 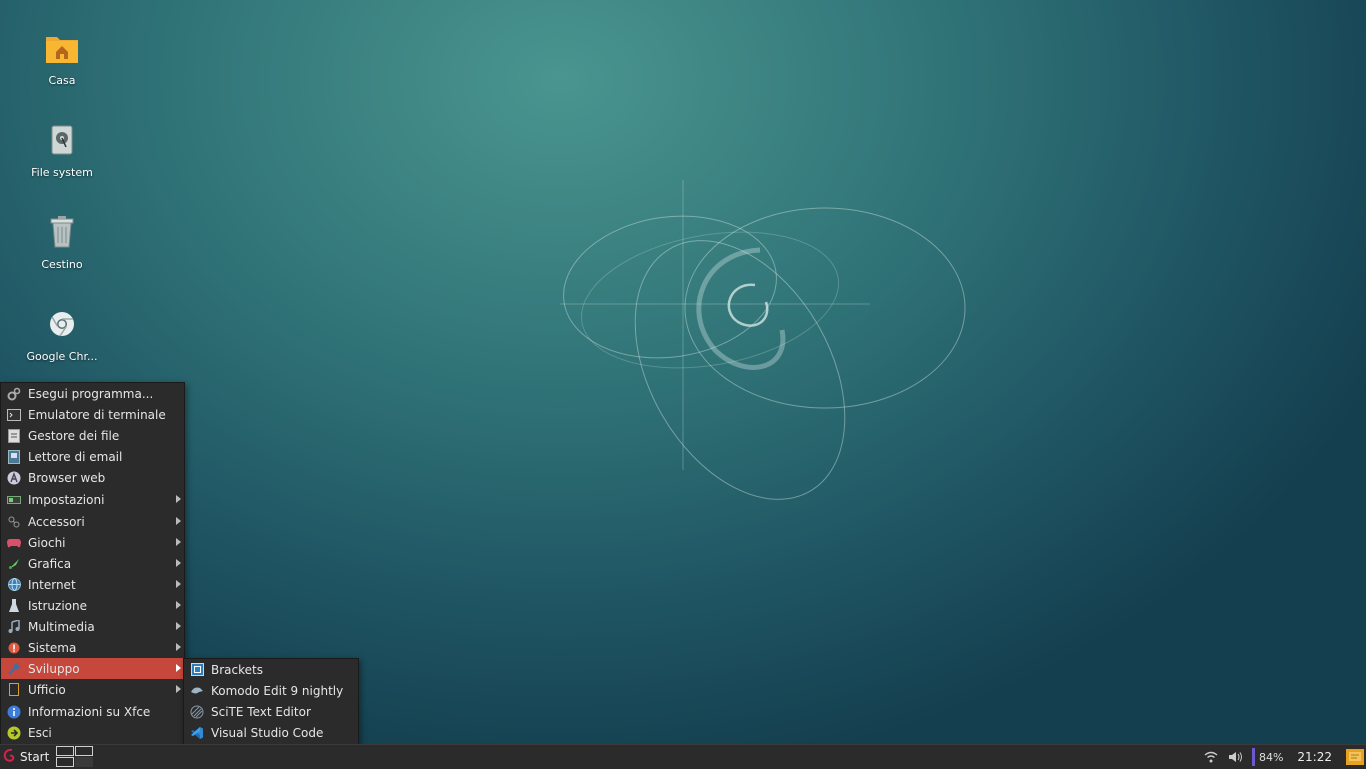 What do you see at coordinates (14, 564) in the screenshot?
I see `graphics-icon` at bounding box center [14, 564].